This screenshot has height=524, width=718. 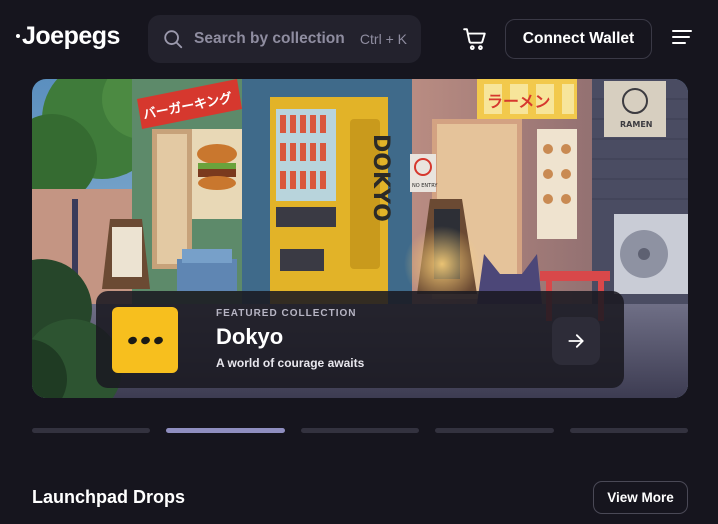 I want to click on featured-open-button, so click(x=576, y=341).